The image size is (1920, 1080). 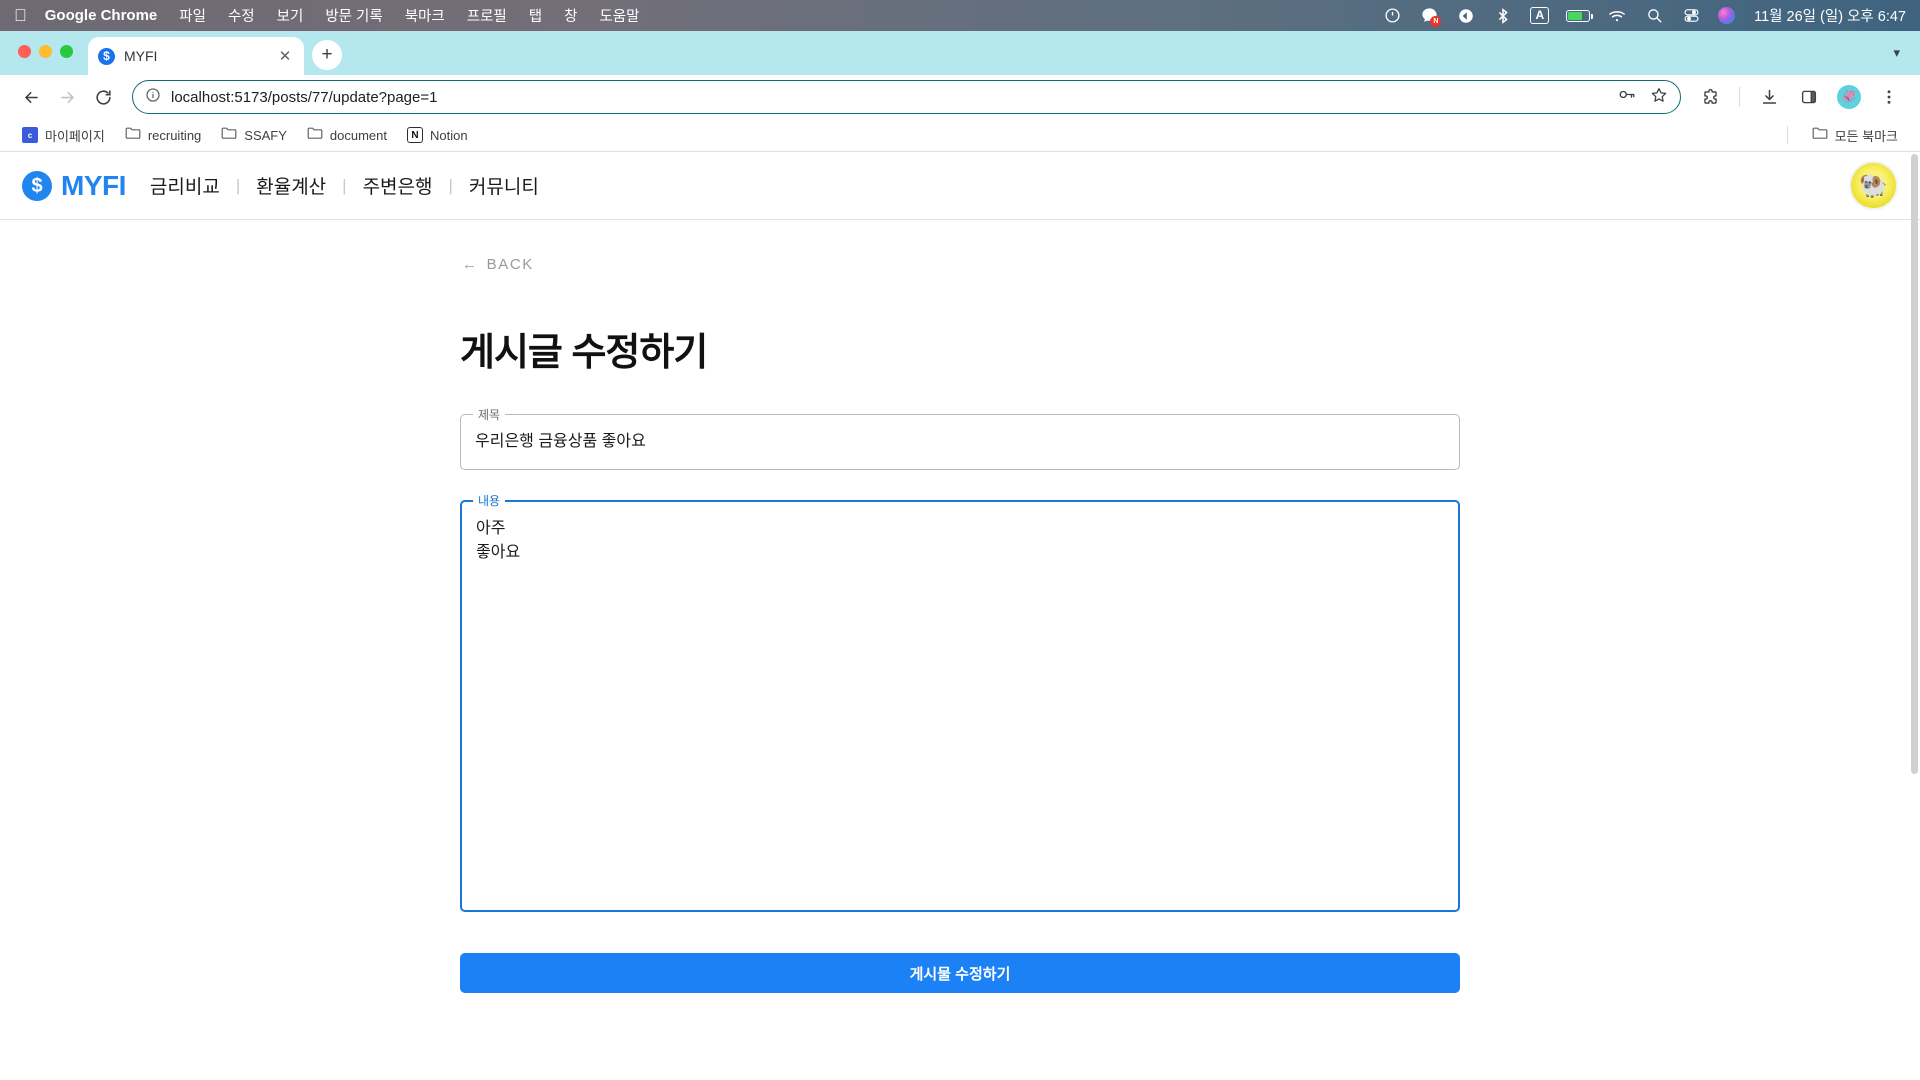 What do you see at coordinates (174, 135) in the screenshot?
I see `bookmark-label: recruiting` at bounding box center [174, 135].